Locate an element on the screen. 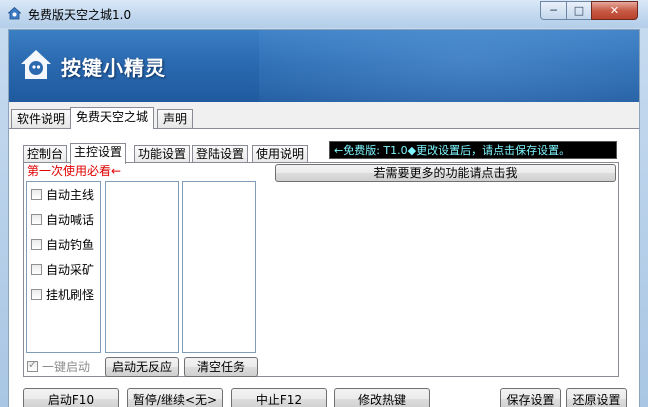  tab-login-settings: 登陆设置 is located at coordinates (220, 154).